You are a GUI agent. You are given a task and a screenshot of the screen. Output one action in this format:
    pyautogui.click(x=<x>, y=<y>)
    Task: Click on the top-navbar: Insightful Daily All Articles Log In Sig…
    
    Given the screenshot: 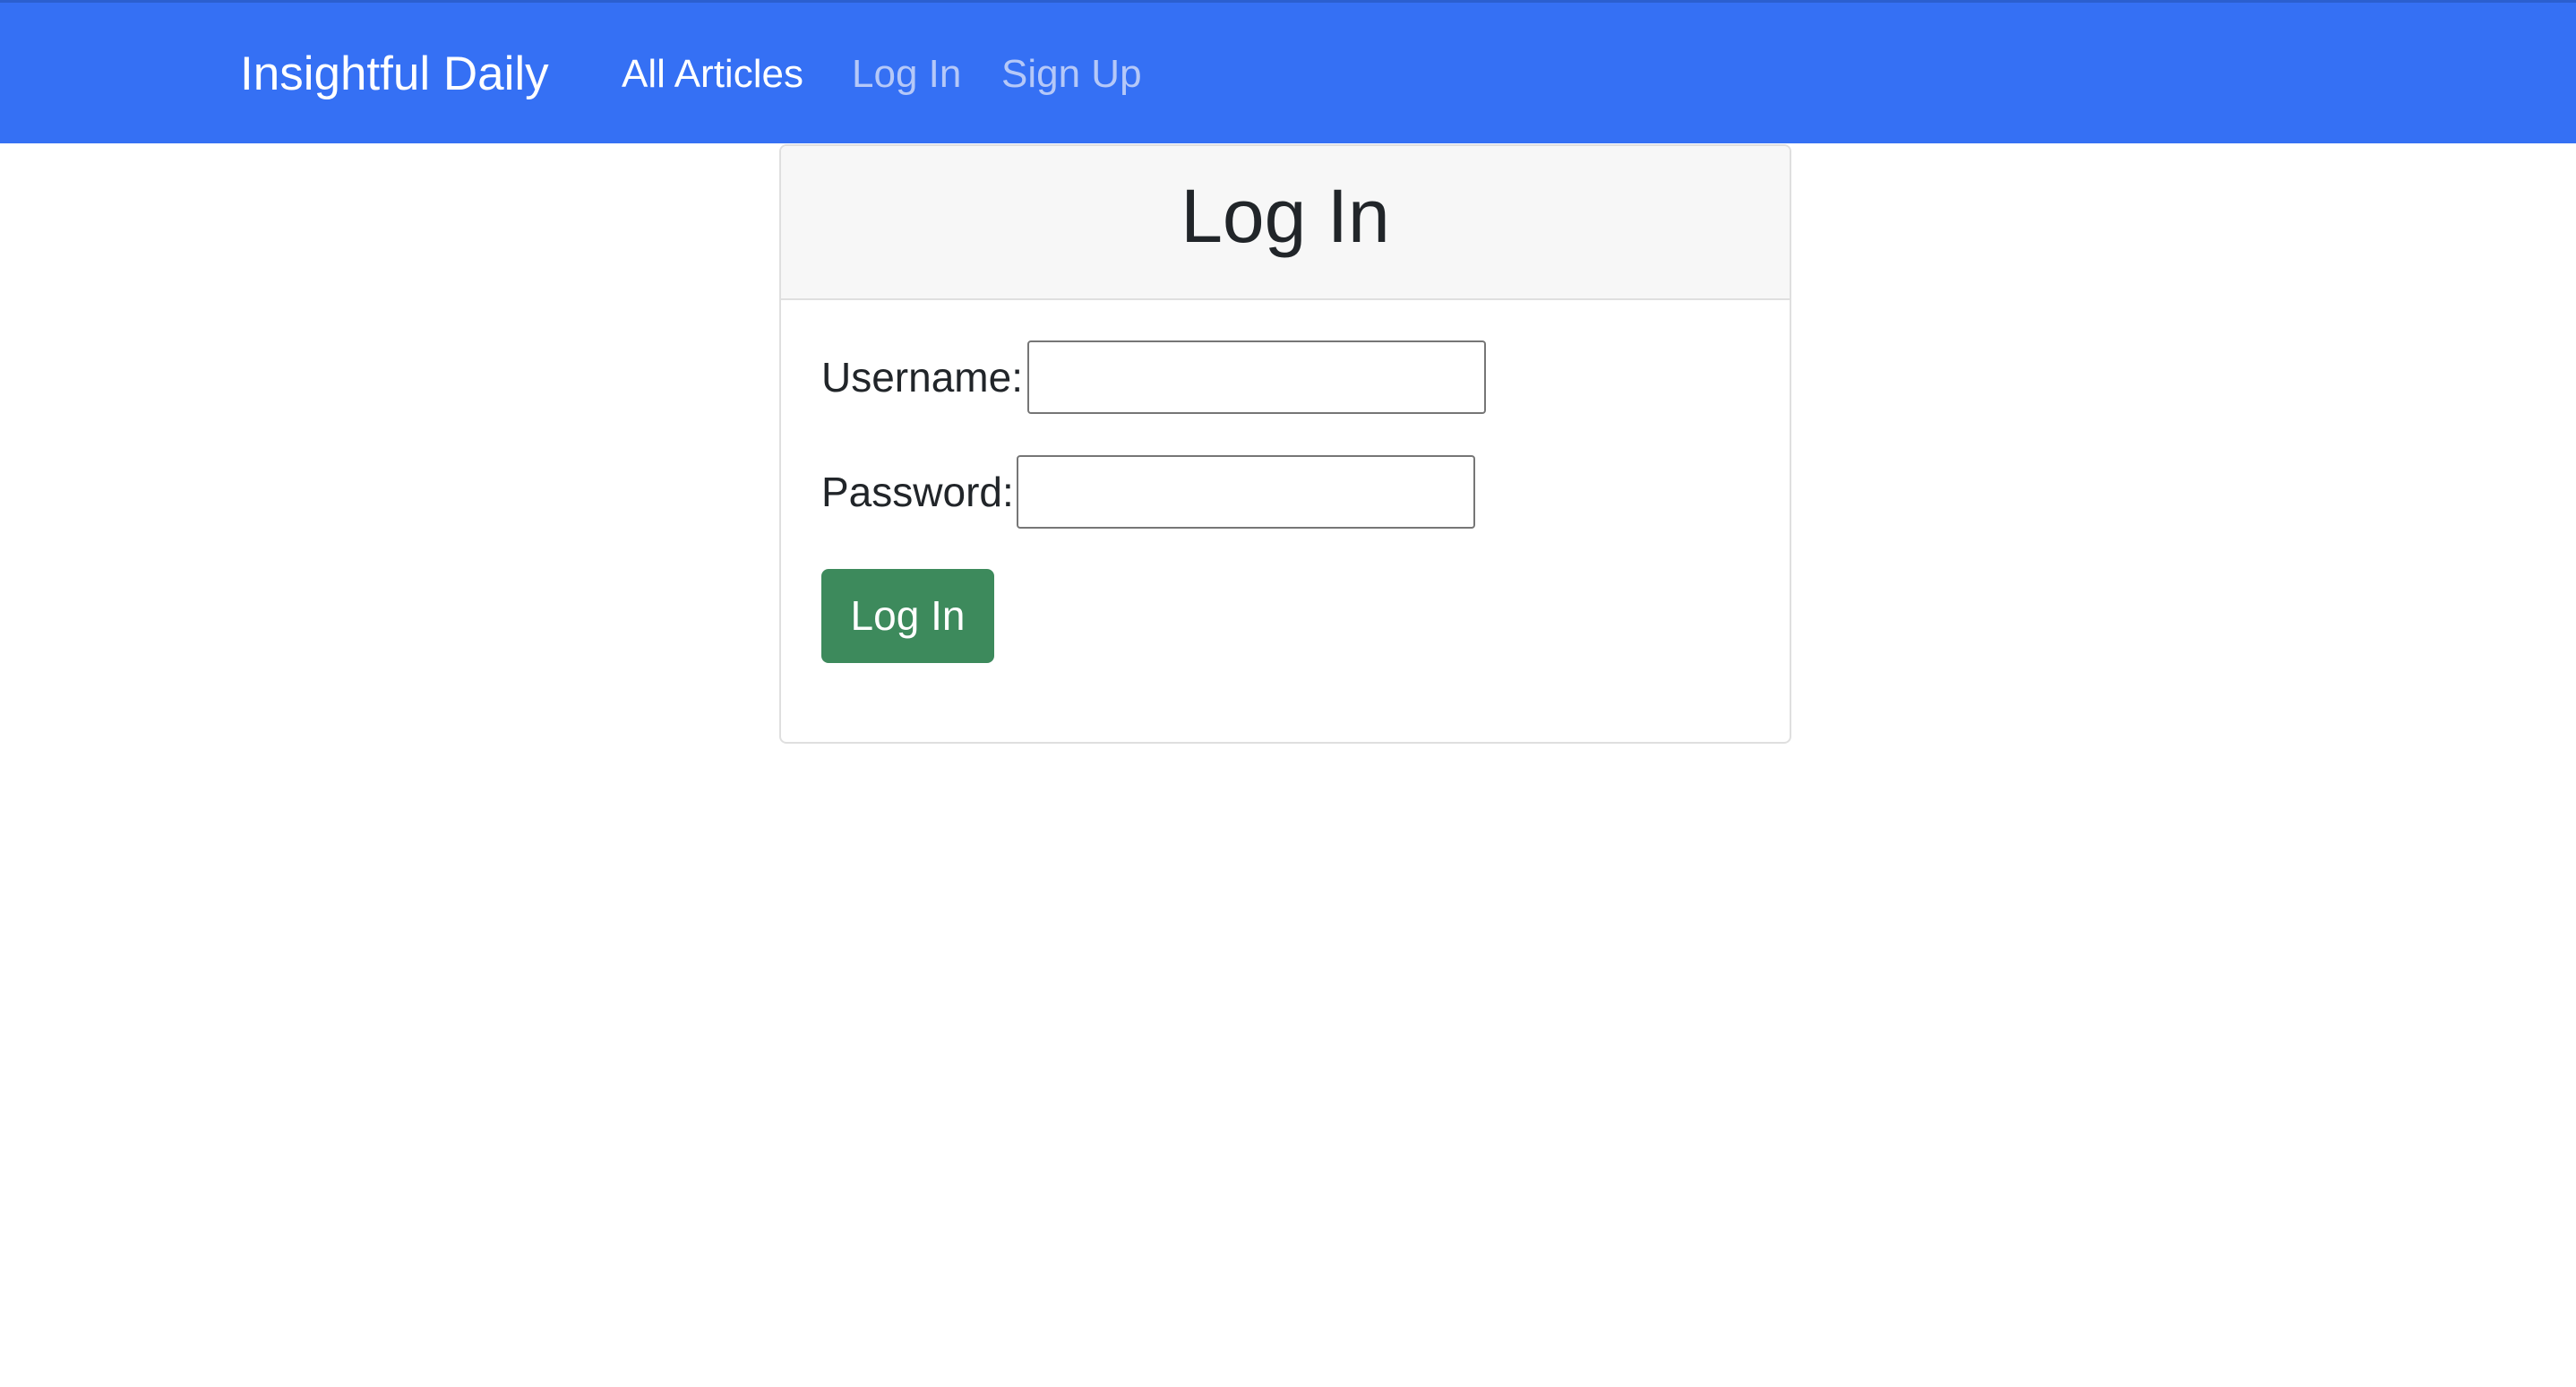 What is the action you would take?
    pyautogui.click(x=1288, y=71)
    